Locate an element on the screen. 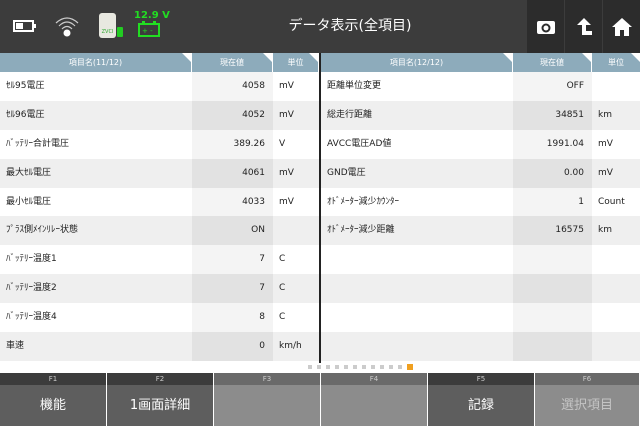 The image size is (640, 426). cell-name: ｾﾙ96電圧 is located at coordinates (25, 114).